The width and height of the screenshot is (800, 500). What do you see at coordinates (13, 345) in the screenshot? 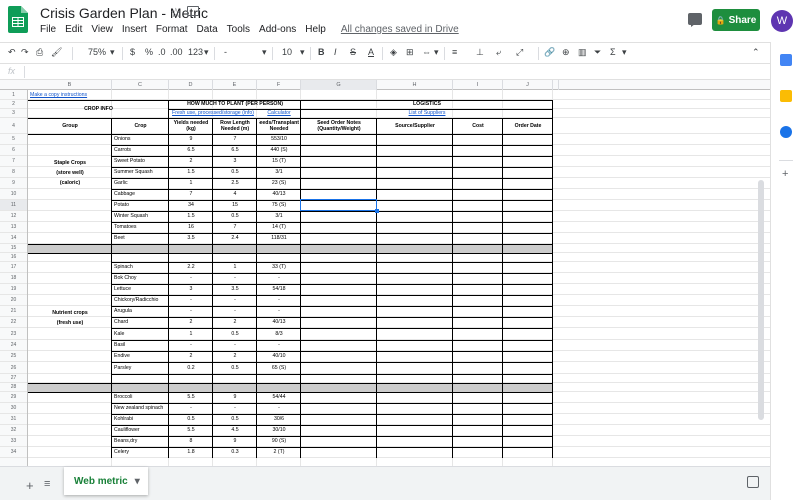
I see `row-header: 24` at bounding box center [13, 345].